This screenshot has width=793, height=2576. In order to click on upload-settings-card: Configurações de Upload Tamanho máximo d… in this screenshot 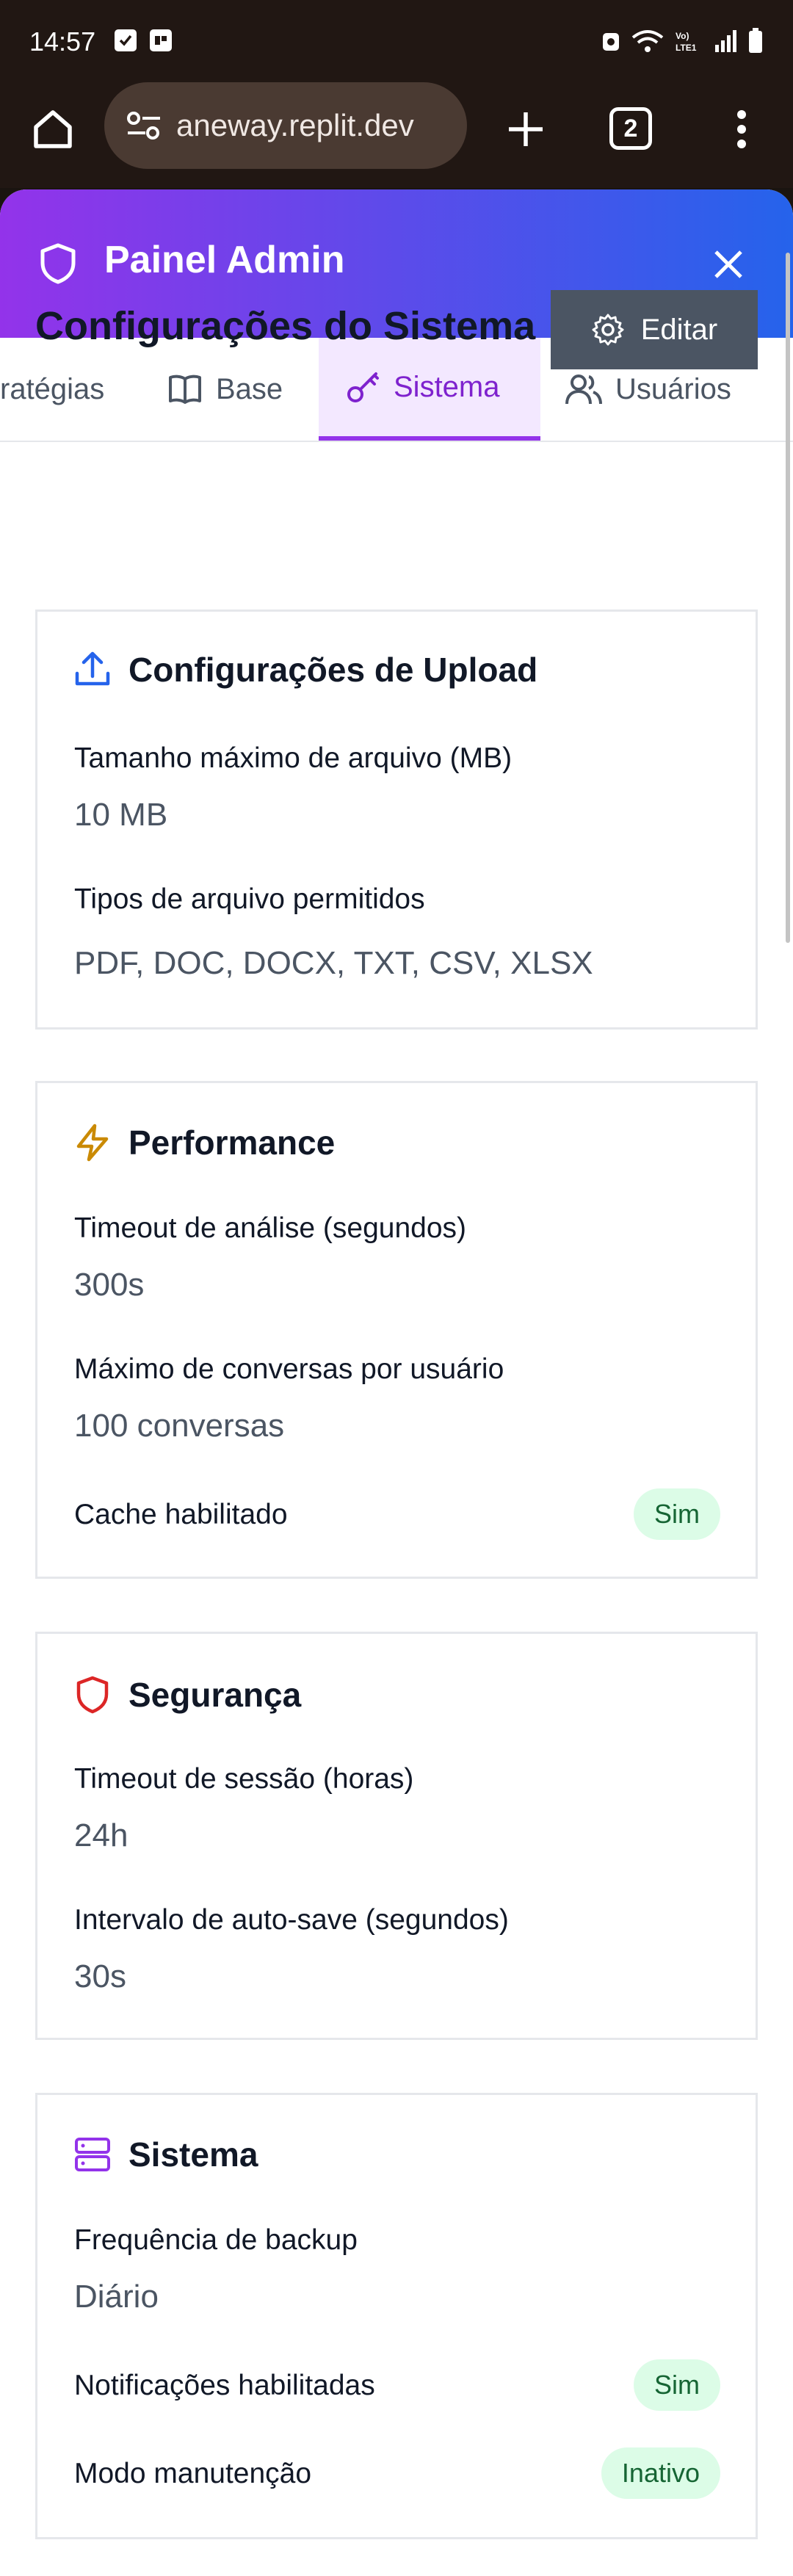, I will do `click(396, 819)`.